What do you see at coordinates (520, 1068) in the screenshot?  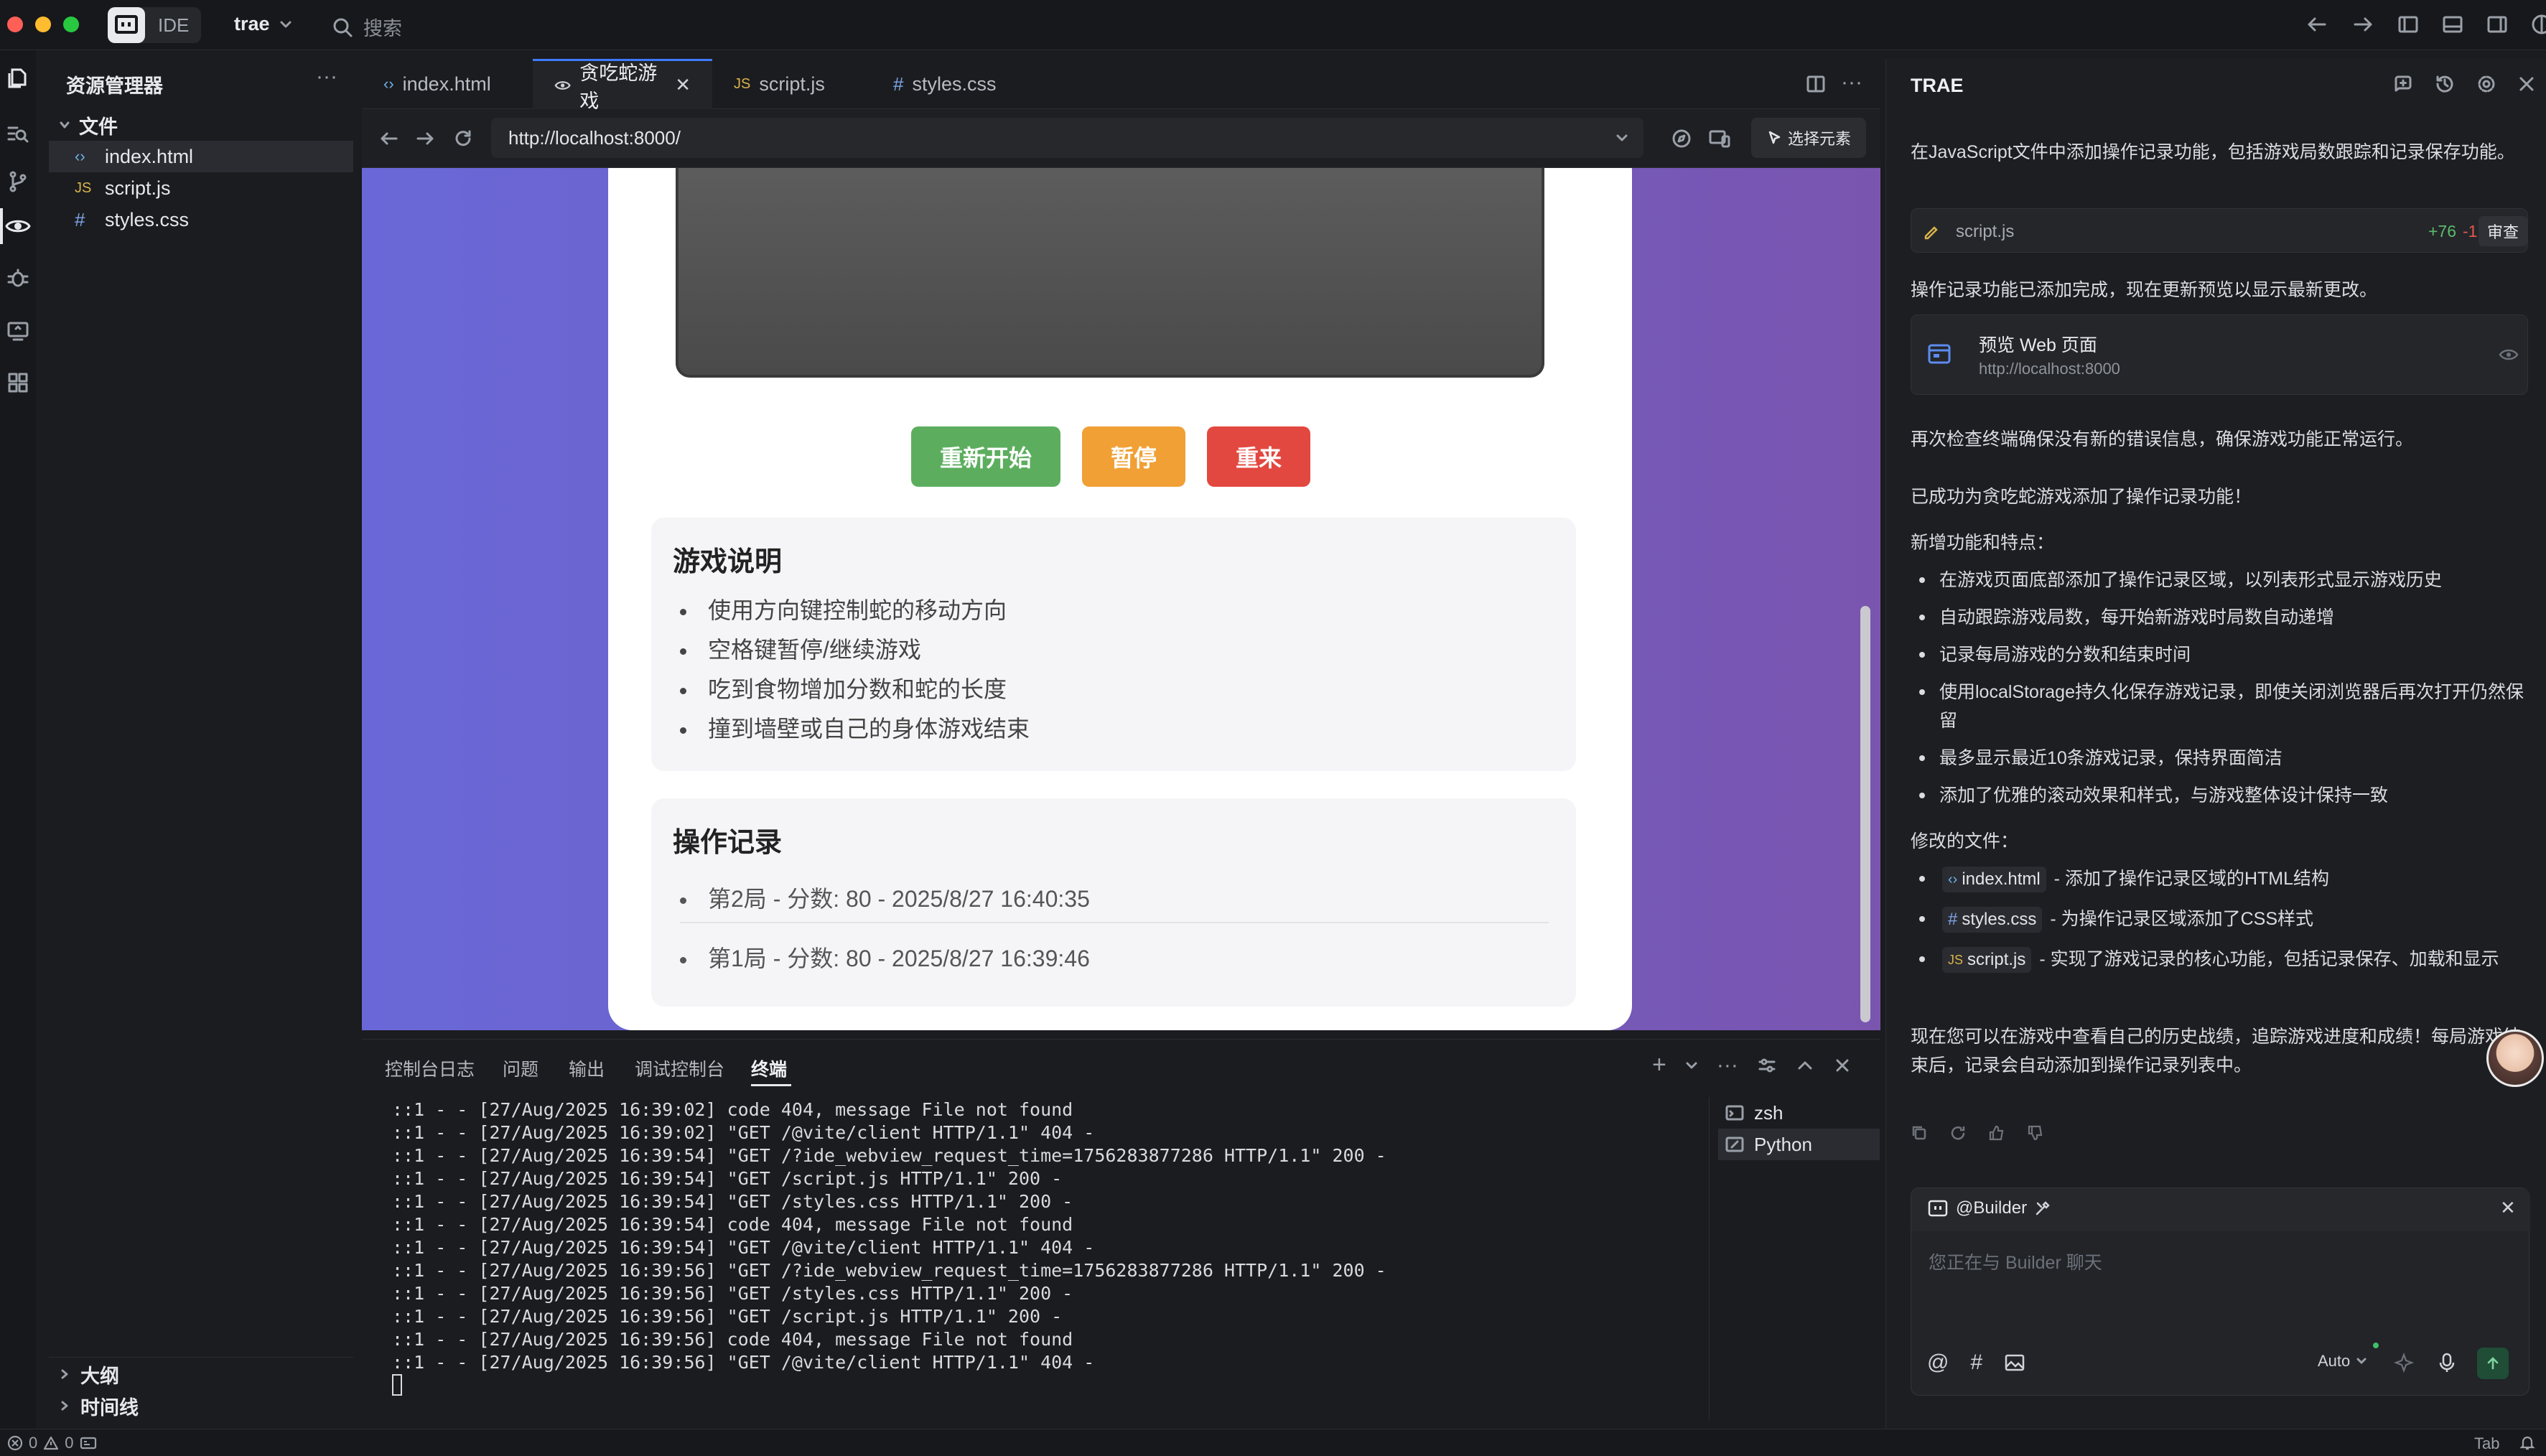 I see `tab-problems: 问题` at bounding box center [520, 1068].